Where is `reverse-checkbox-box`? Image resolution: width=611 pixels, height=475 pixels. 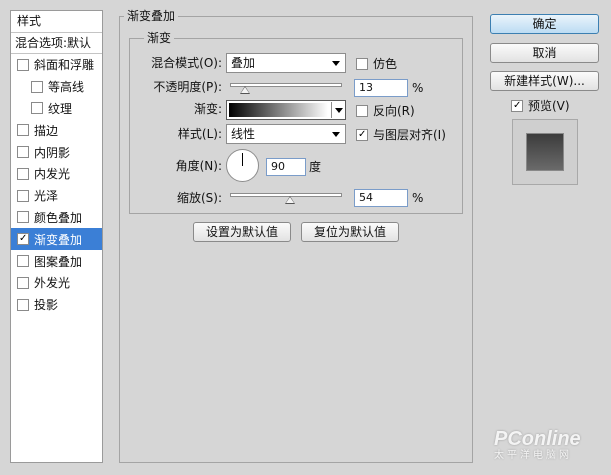 reverse-checkbox-box is located at coordinates (362, 111).